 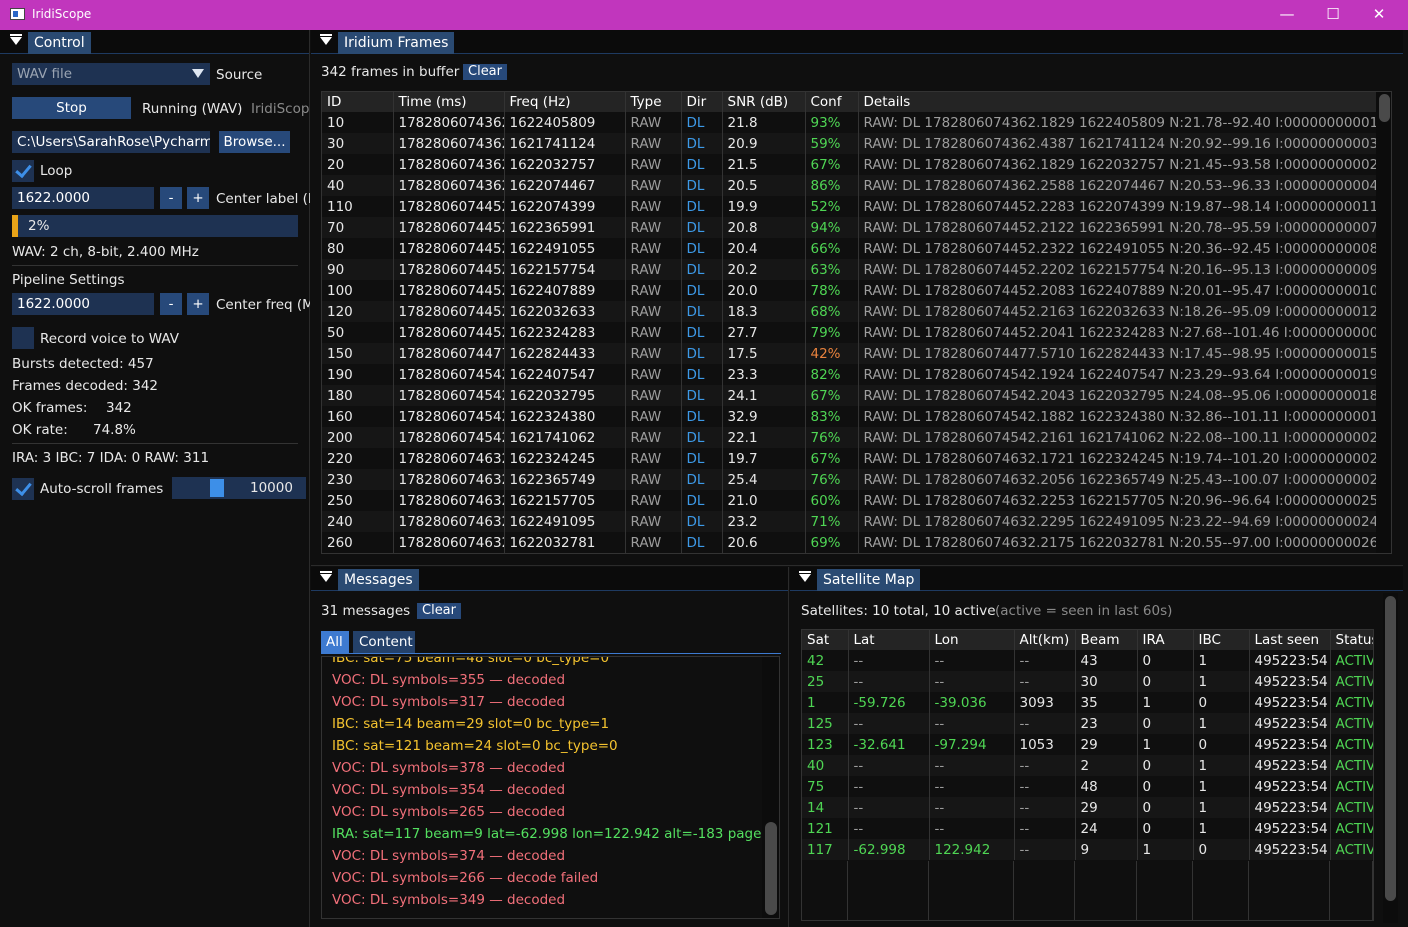 I want to click on satellite-scroll-thumb, so click(x=1390, y=748).